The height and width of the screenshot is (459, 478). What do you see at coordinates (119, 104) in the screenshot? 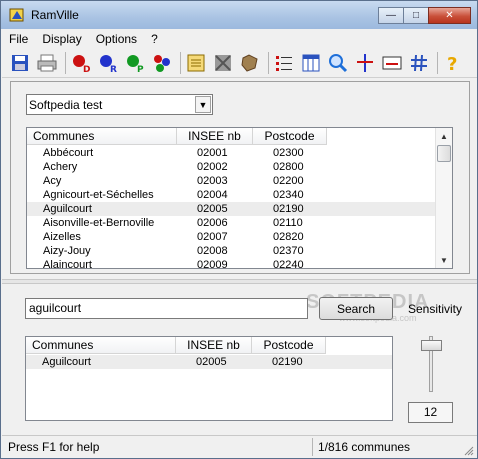
I see `database-select: Softpedia test ▼` at bounding box center [119, 104].